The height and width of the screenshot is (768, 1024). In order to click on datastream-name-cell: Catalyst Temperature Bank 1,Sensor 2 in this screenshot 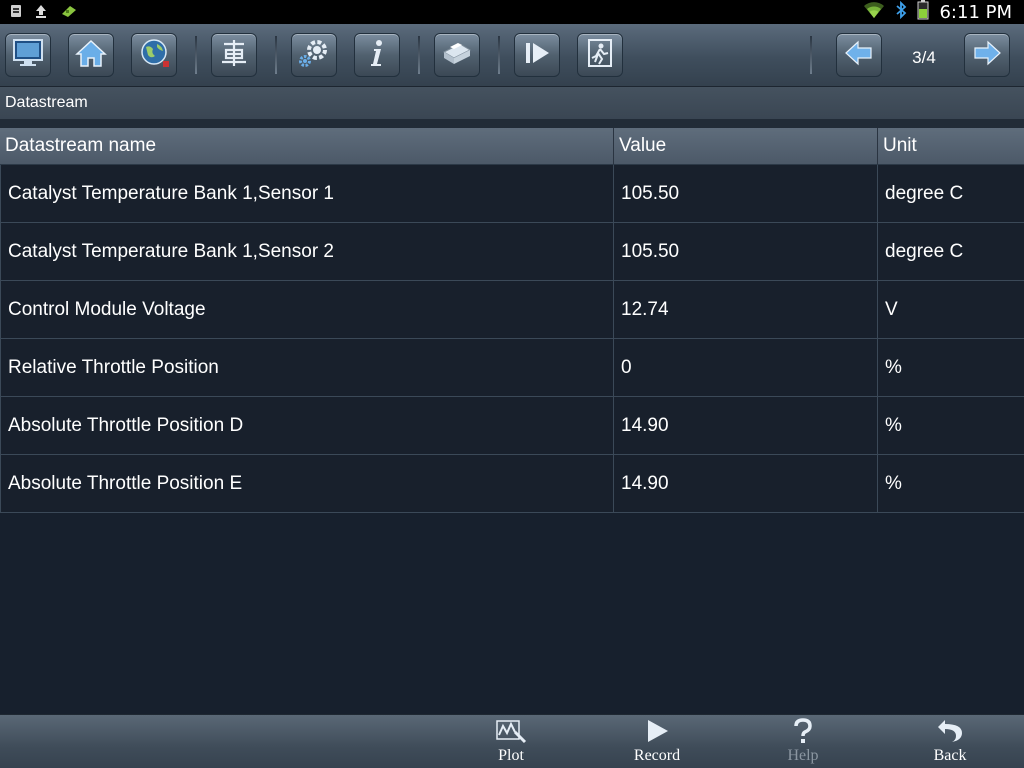, I will do `click(307, 251)`.